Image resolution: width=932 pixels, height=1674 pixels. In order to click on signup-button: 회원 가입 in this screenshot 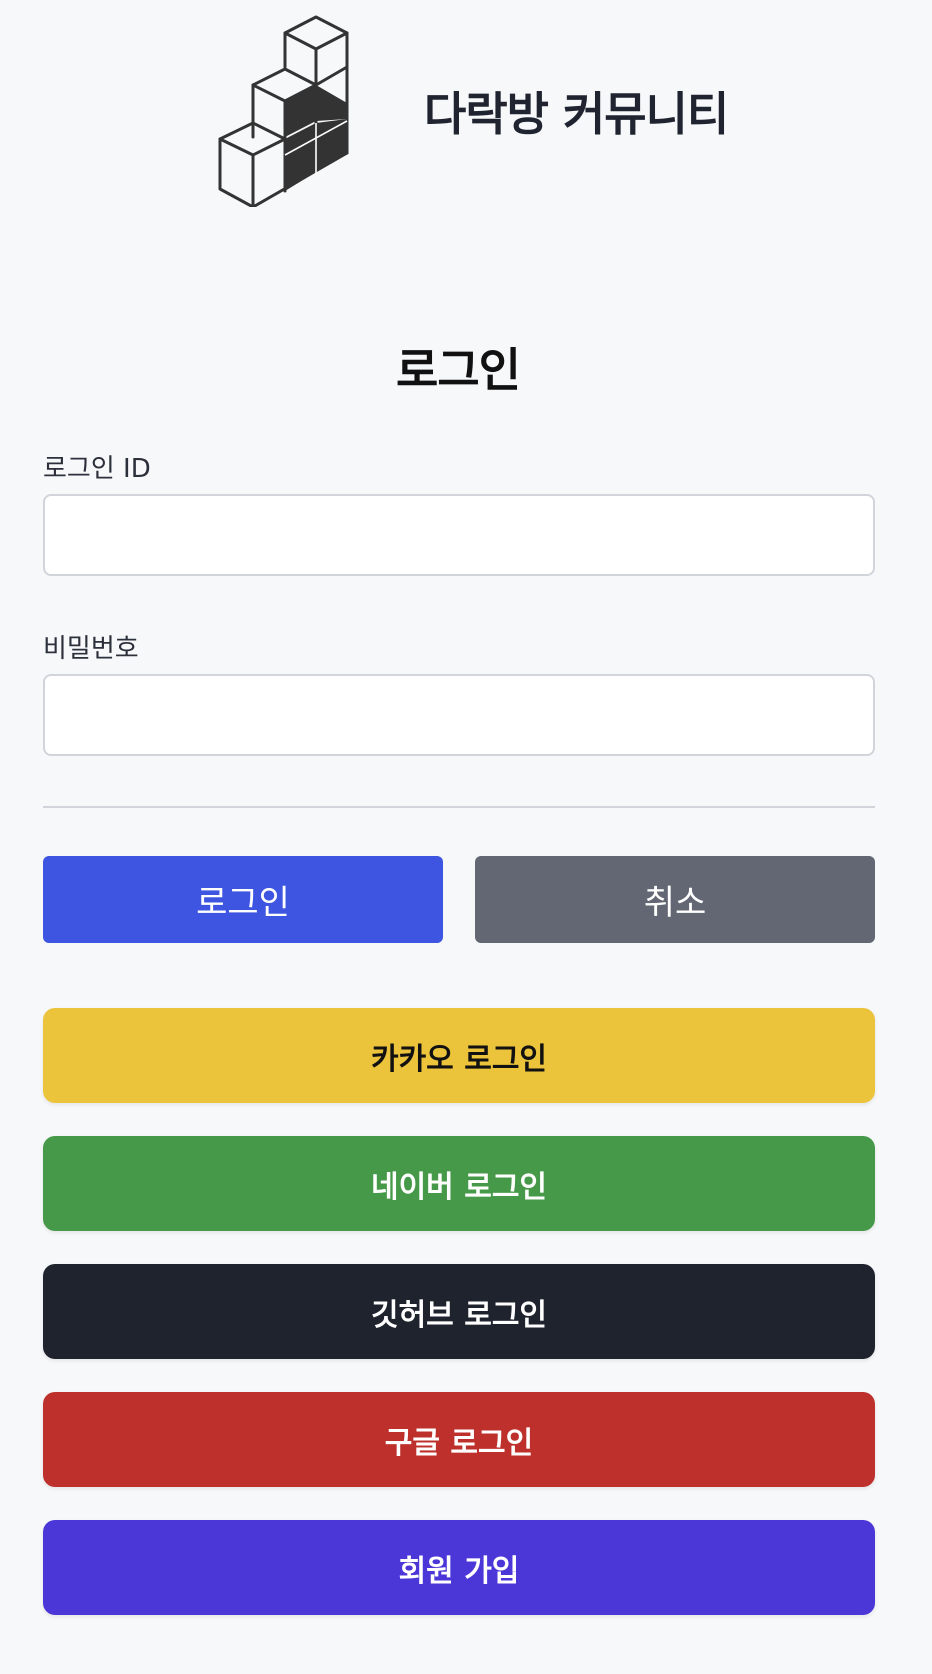, I will do `click(459, 1567)`.